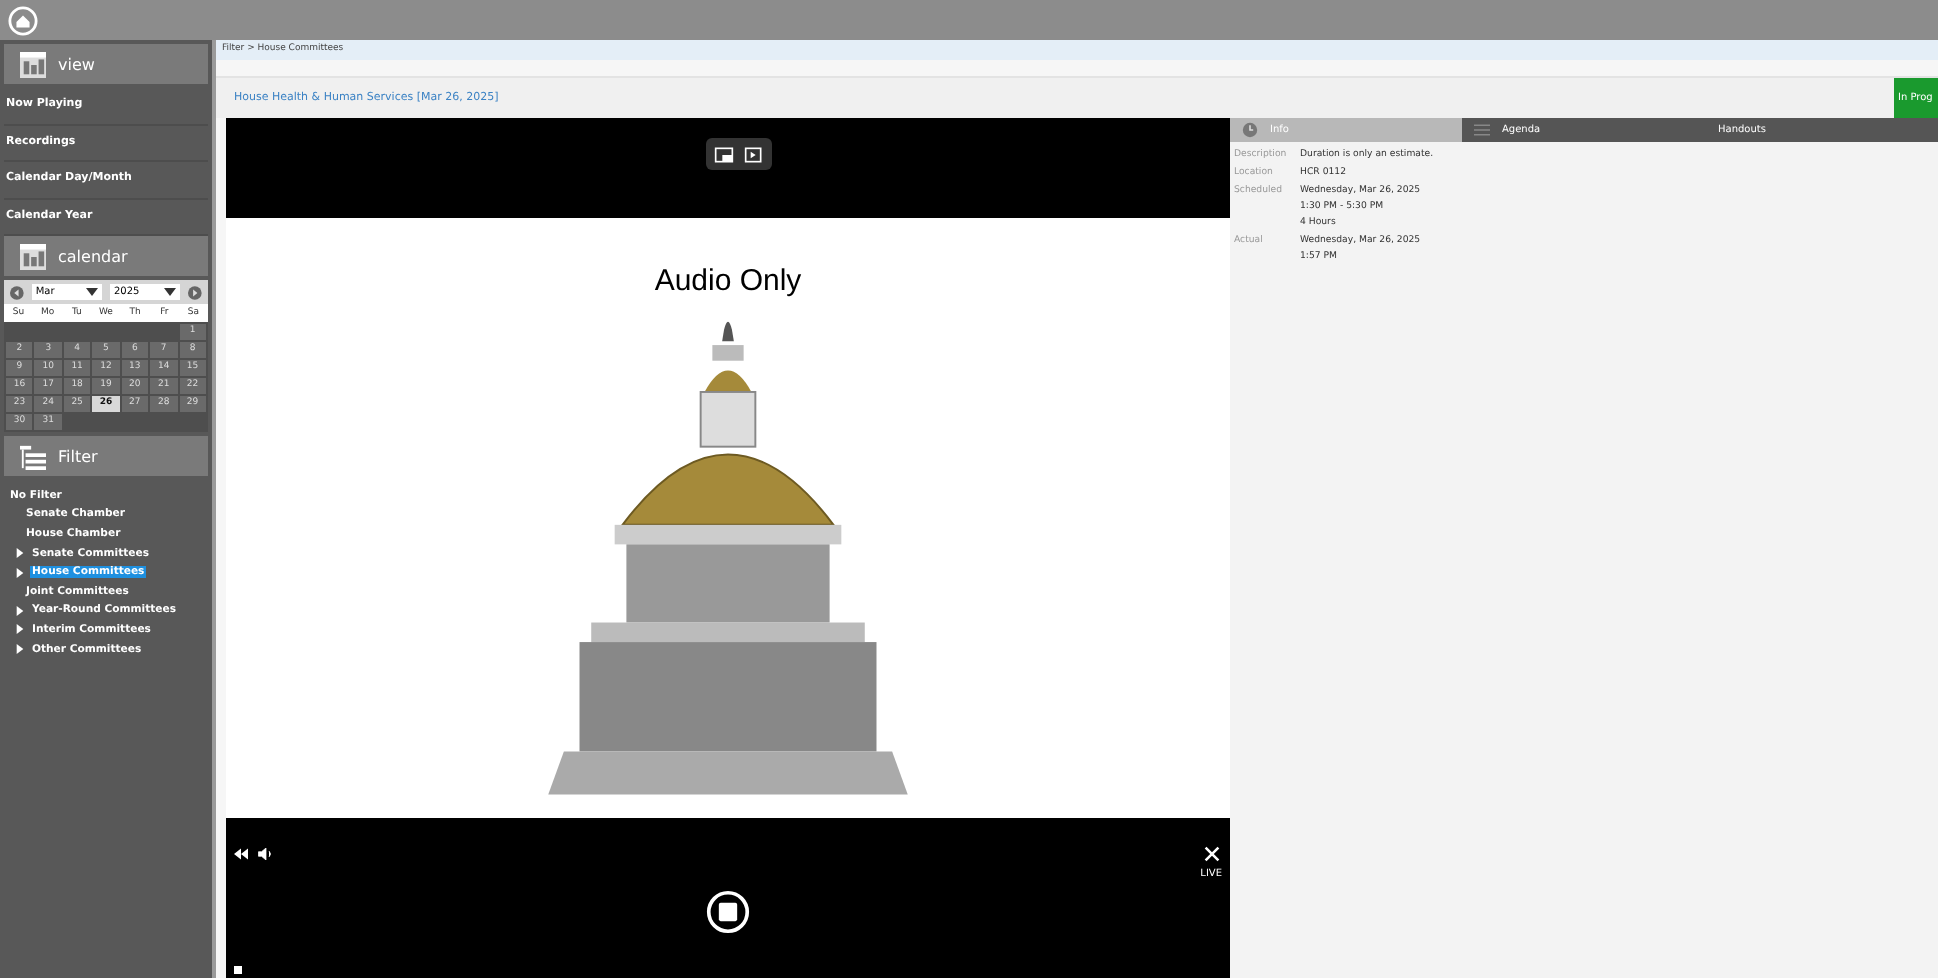  Describe the element at coordinates (728, 912) in the screenshot. I see `stop-button` at that location.